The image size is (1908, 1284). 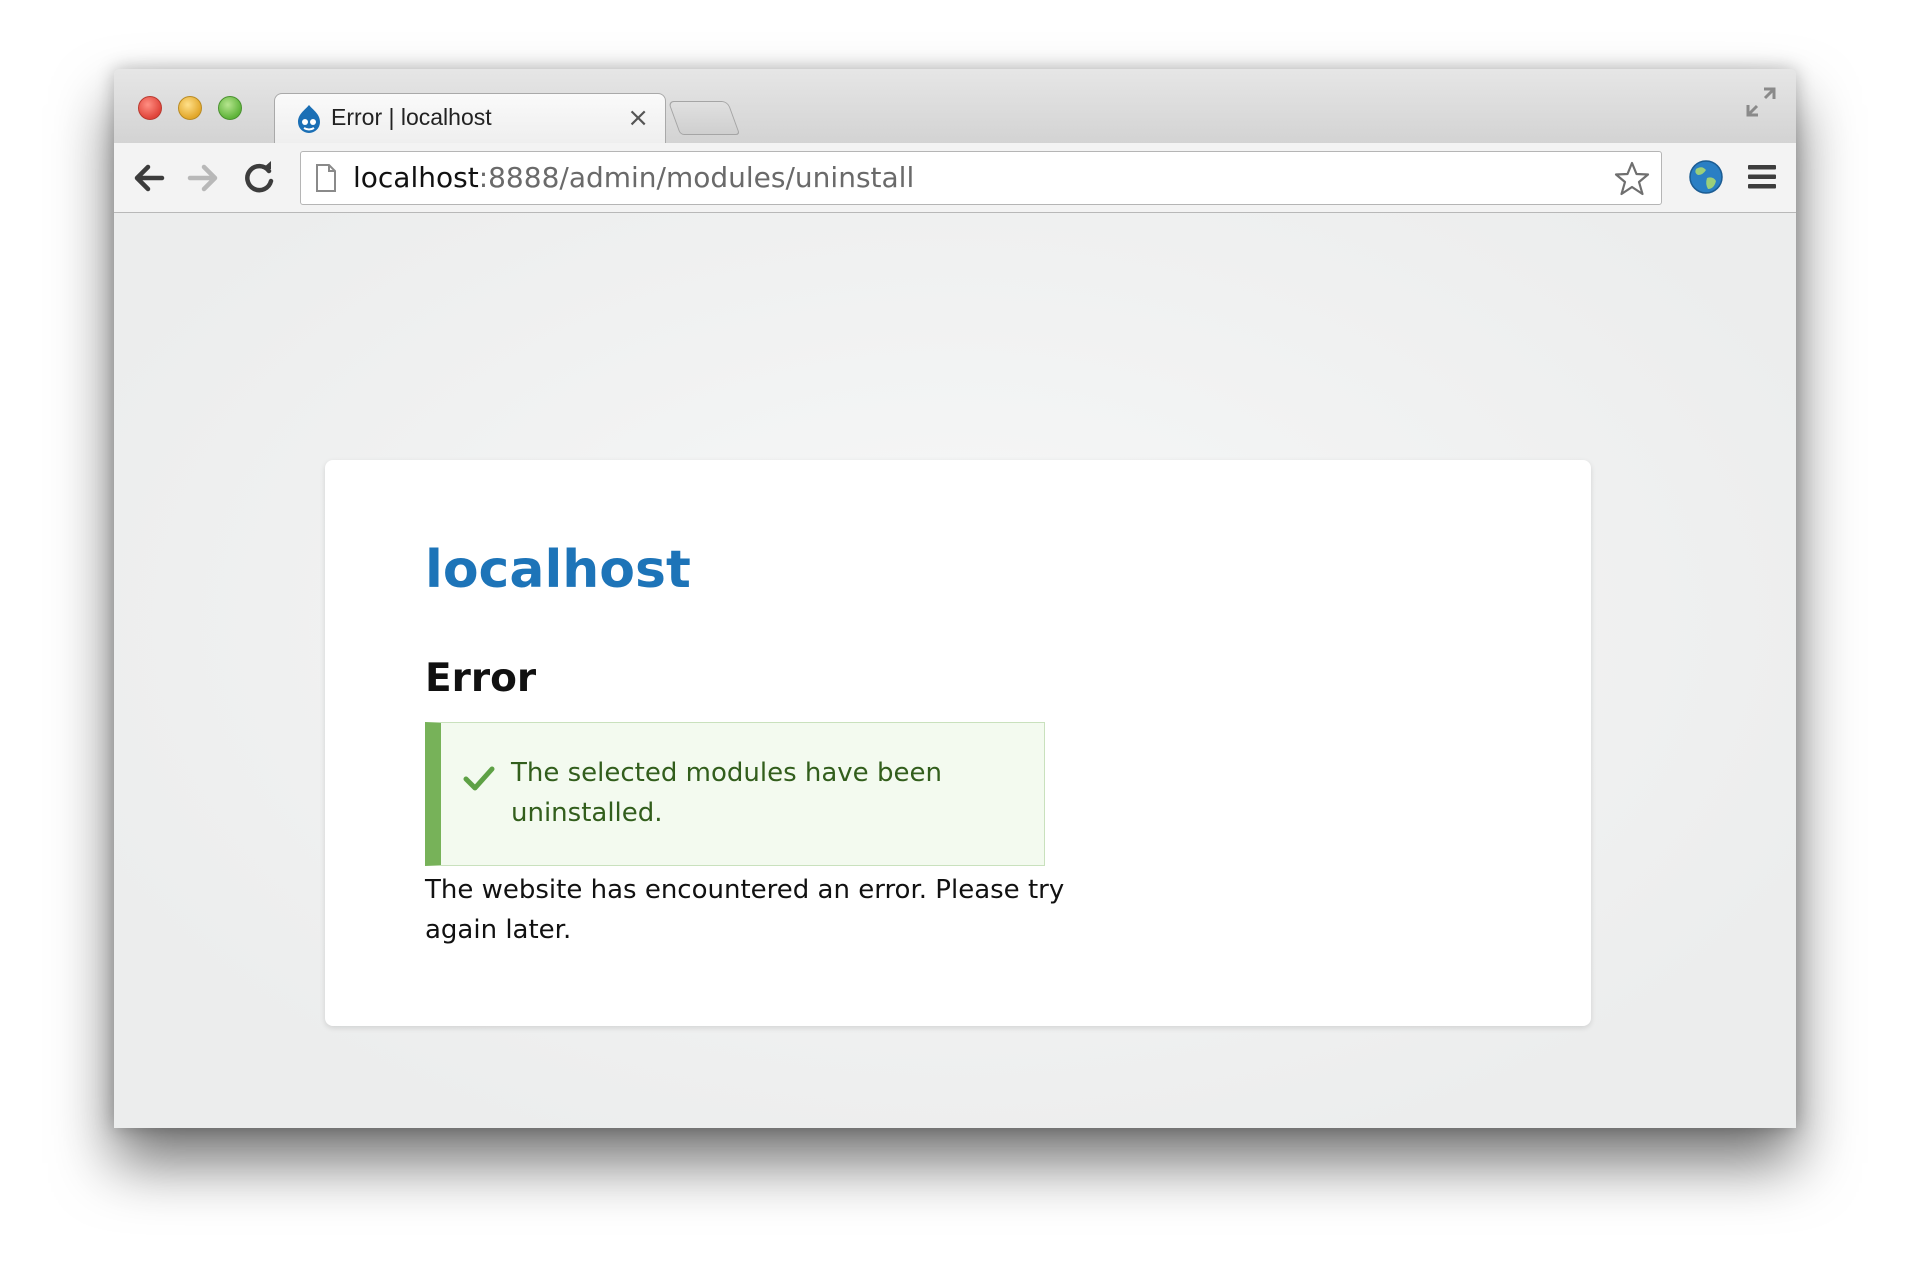 What do you see at coordinates (326, 178) in the screenshot?
I see `page-icon` at bounding box center [326, 178].